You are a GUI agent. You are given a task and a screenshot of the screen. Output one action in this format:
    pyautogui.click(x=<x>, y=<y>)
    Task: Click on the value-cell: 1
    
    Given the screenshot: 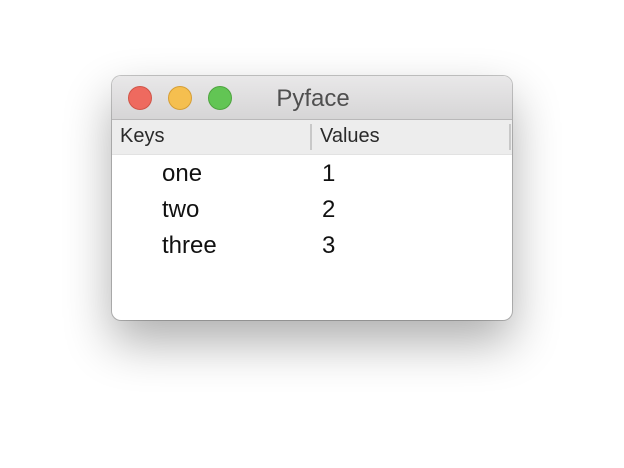 What is the action you would take?
    pyautogui.click(x=329, y=173)
    